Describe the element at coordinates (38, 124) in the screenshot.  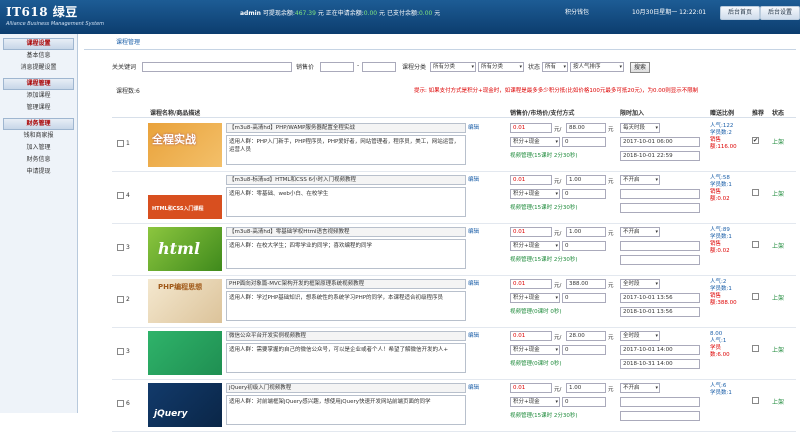
I see `sidebar-section-finance: 财务管理` at that location.